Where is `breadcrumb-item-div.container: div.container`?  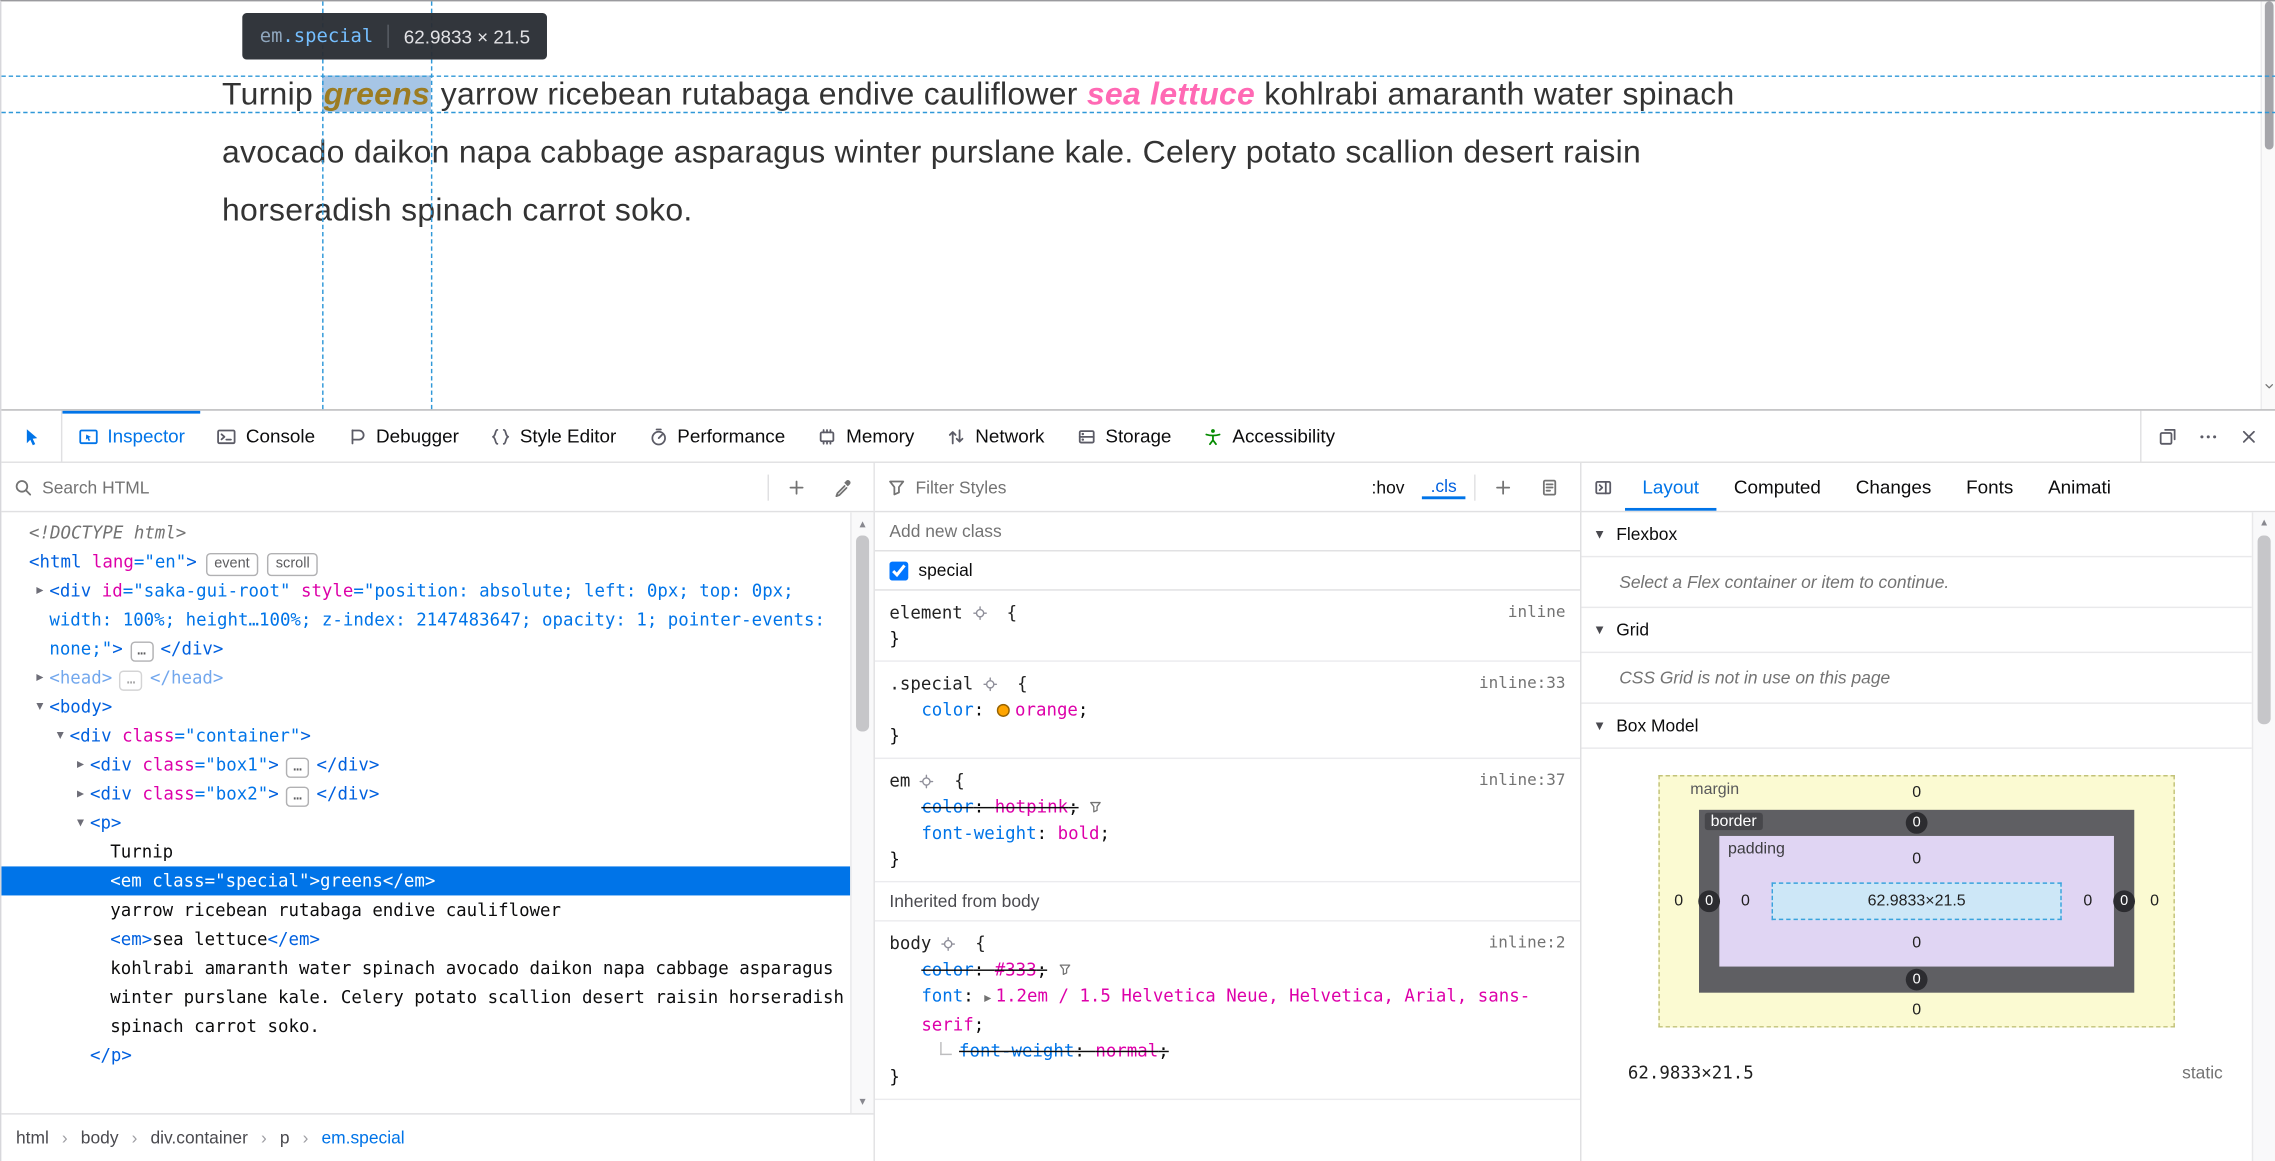
breadcrumb-item-div.container: div.container is located at coordinates (198, 1138).